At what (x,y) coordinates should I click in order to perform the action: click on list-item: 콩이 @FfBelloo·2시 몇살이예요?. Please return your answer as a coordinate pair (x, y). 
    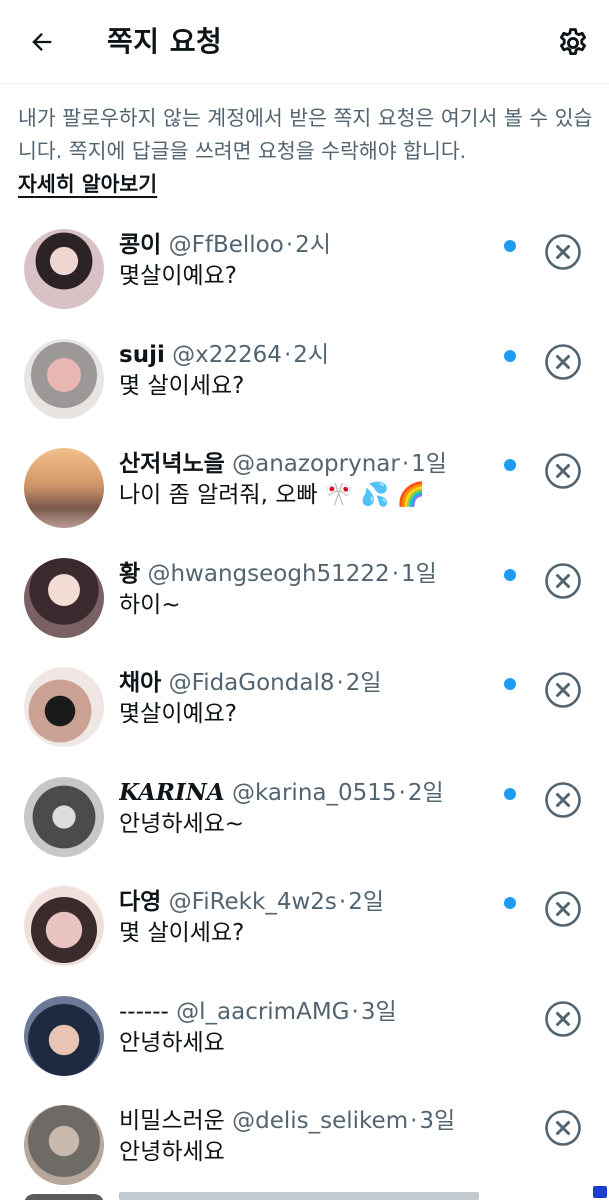
    Looking at the image, I should click on (304, 261).